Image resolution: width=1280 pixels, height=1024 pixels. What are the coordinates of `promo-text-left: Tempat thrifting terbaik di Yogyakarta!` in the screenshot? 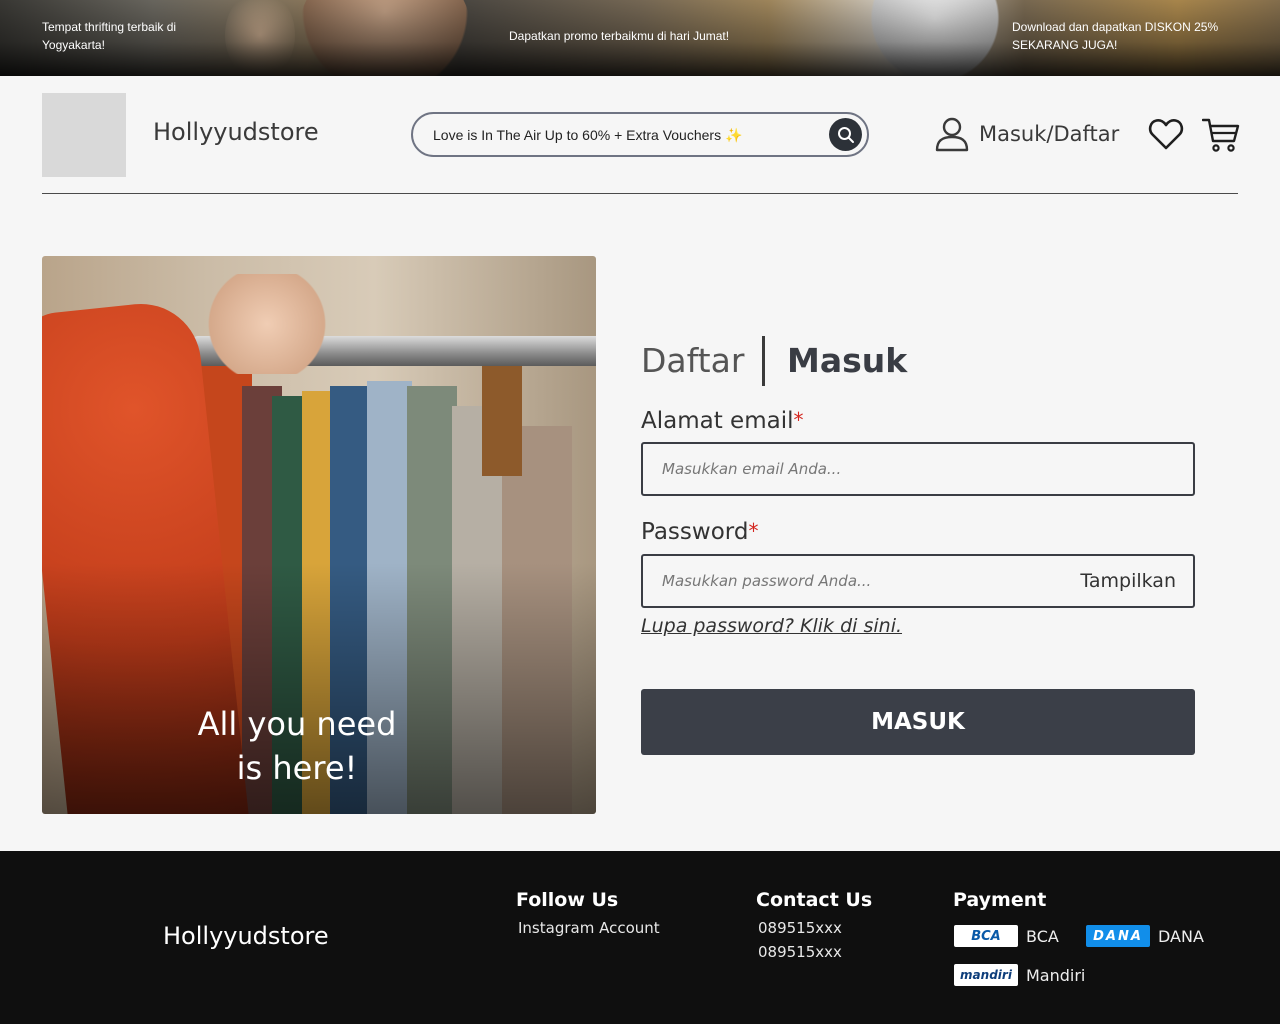 It's located at (109, 36).